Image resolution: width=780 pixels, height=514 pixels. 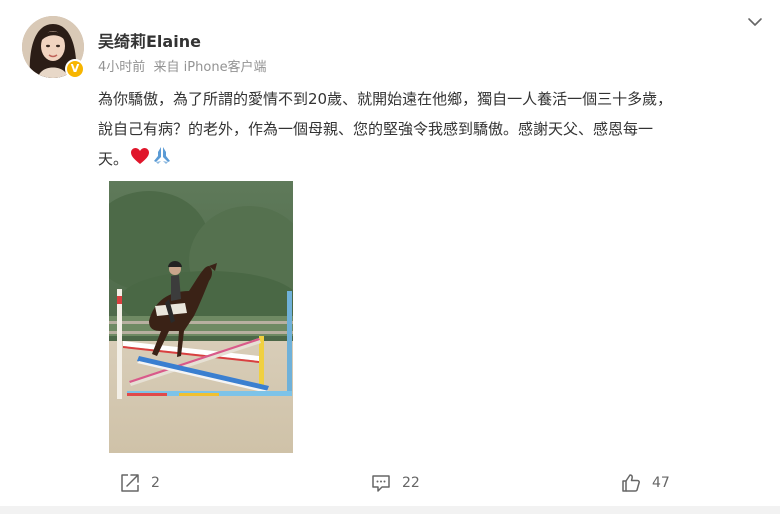 What do you see at coordinates (140, 160) in the screenshot?
I see `heart-icon` at bounding box center [140, 160].